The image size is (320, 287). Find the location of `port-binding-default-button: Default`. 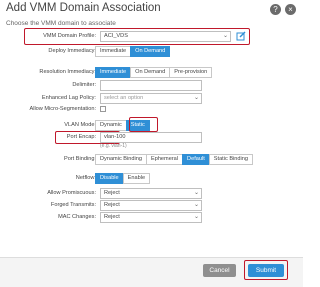

port-binding-default-button: Default is located at coordinates (196, 159).